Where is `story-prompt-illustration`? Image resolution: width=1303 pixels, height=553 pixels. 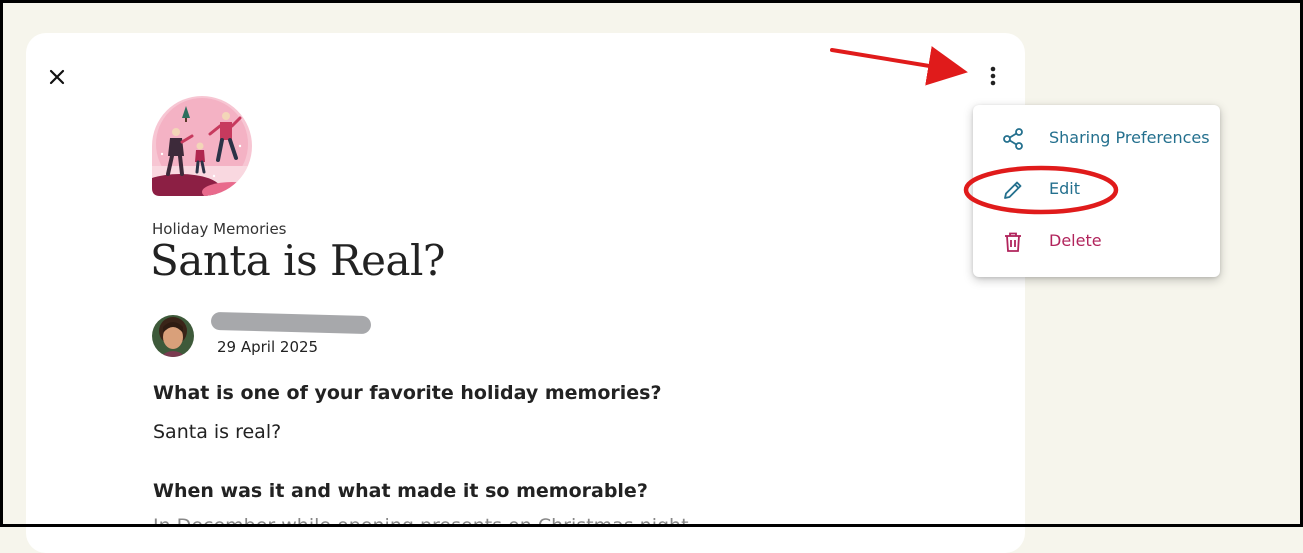
story-prompt-illustration is located at coordinates (202, 146).